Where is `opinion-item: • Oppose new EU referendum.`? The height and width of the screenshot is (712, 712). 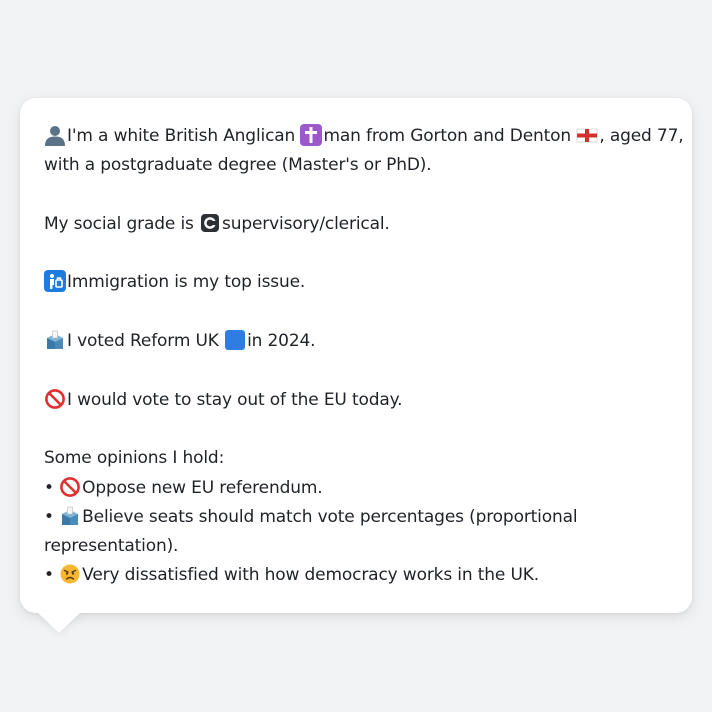
opinion-item: • Oppose new EU referendum. is located at coordinates (183, 487).